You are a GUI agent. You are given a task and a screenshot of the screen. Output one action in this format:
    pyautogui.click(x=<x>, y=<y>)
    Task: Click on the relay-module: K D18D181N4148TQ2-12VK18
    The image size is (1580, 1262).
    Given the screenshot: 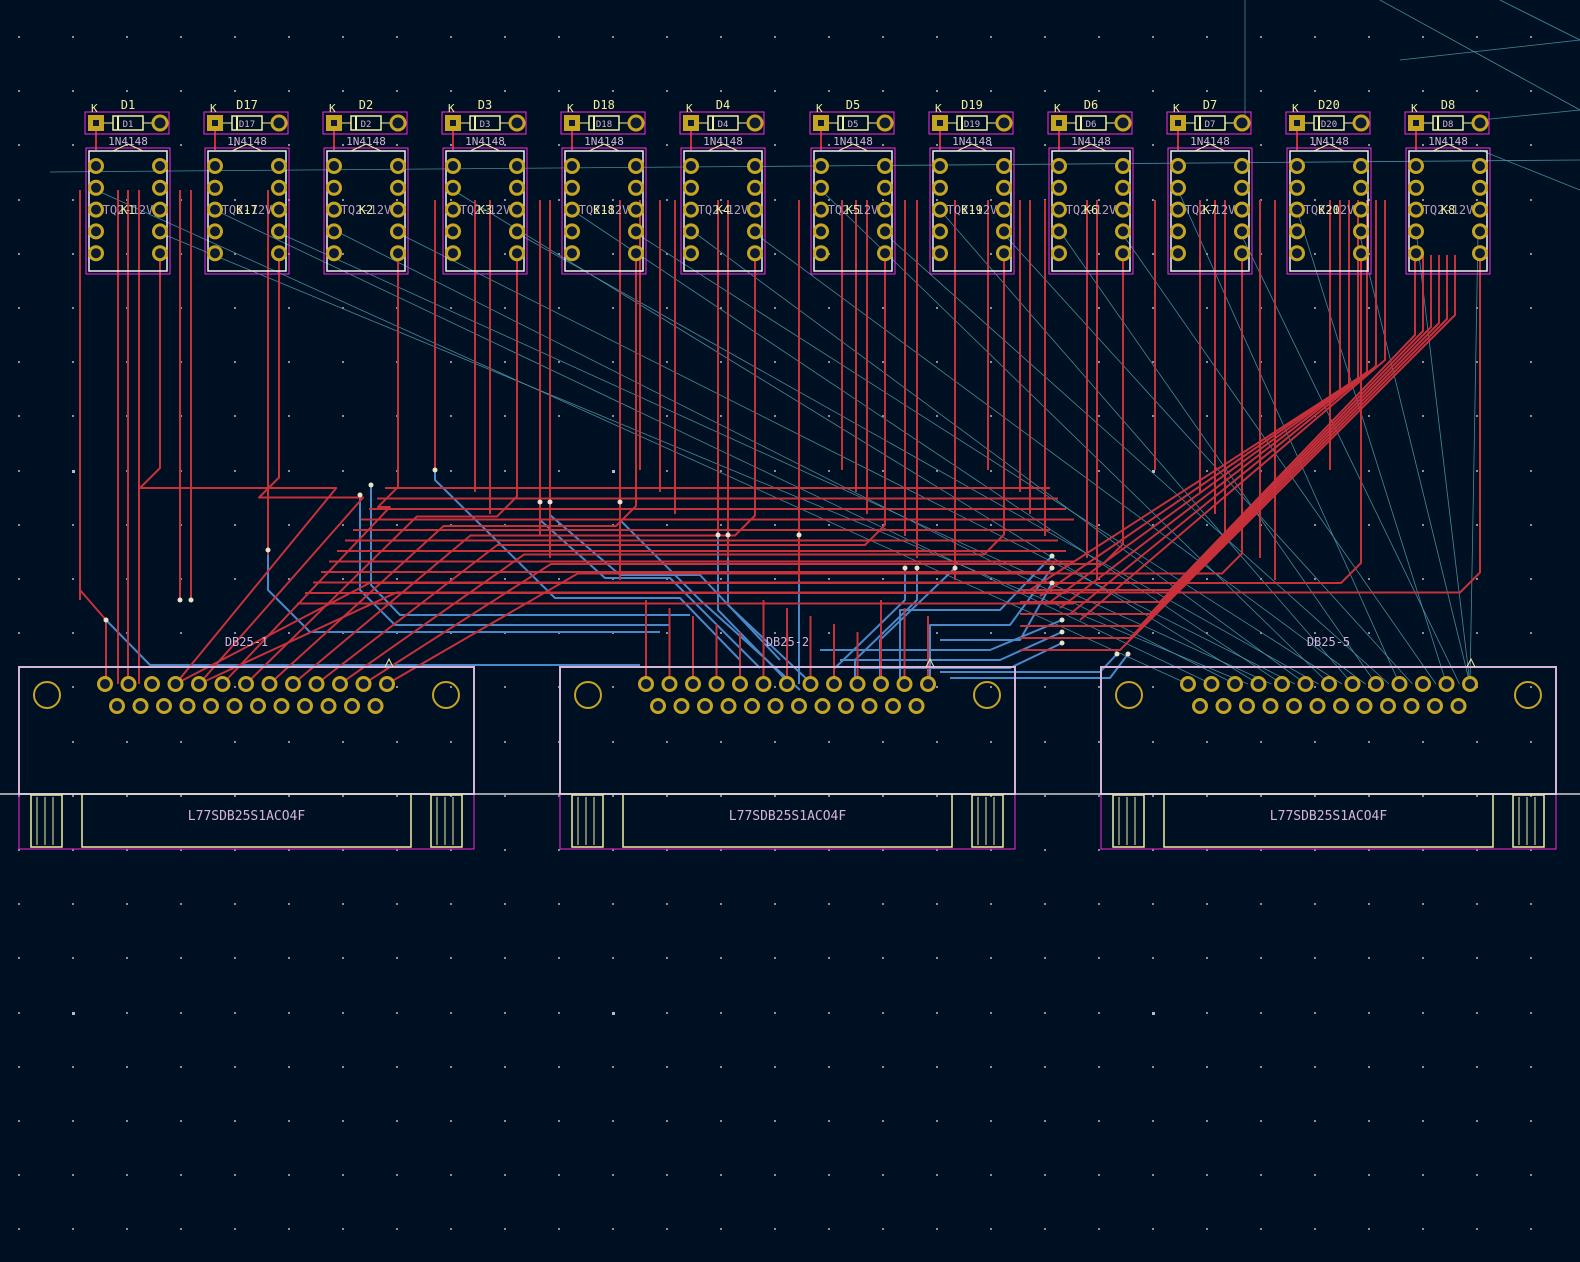 What is the action you would take?
    pyautogui.click(x=603, y=186)
    